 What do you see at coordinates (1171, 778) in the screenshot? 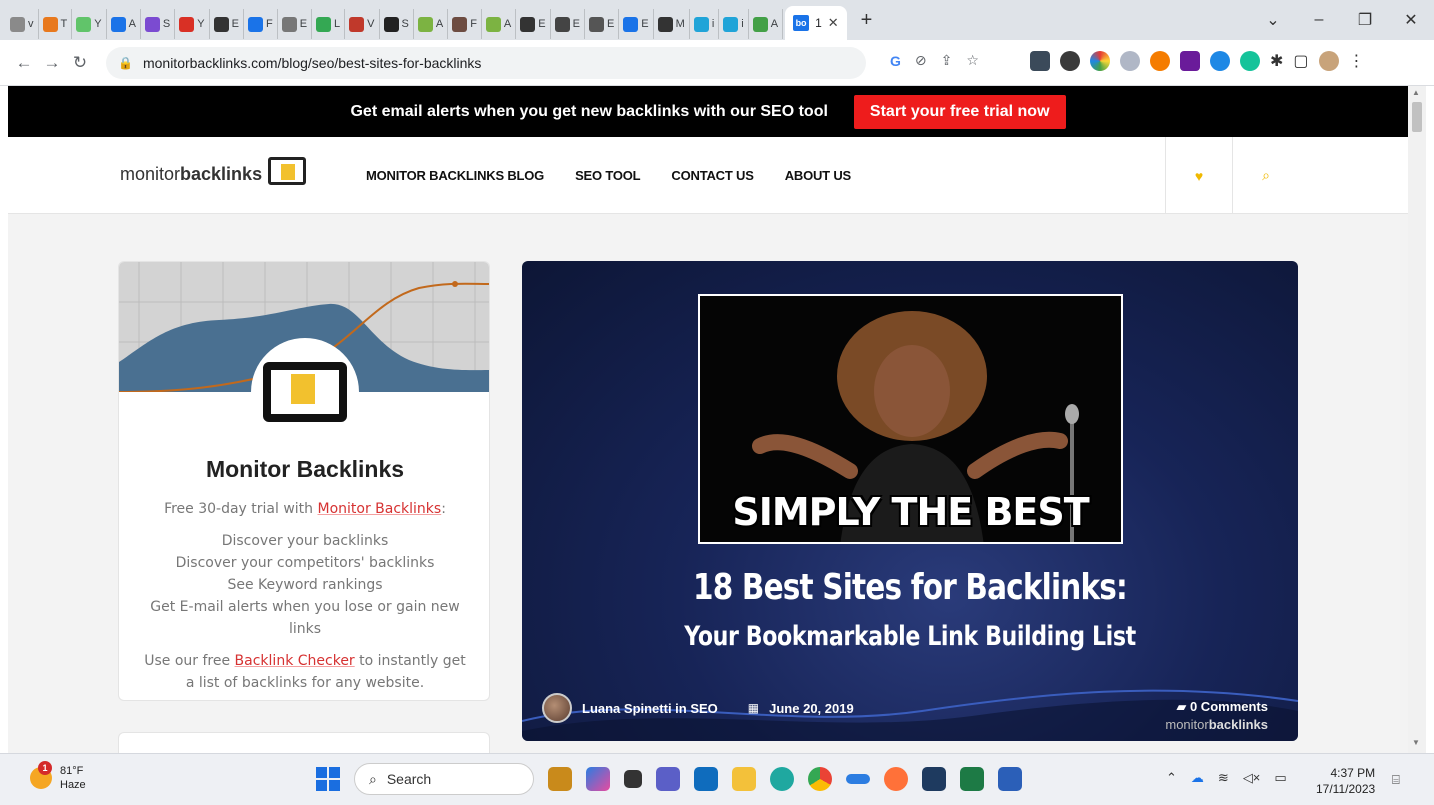
I see `chevron-up-icon: ⌃` at bounding box center [1171, 778].